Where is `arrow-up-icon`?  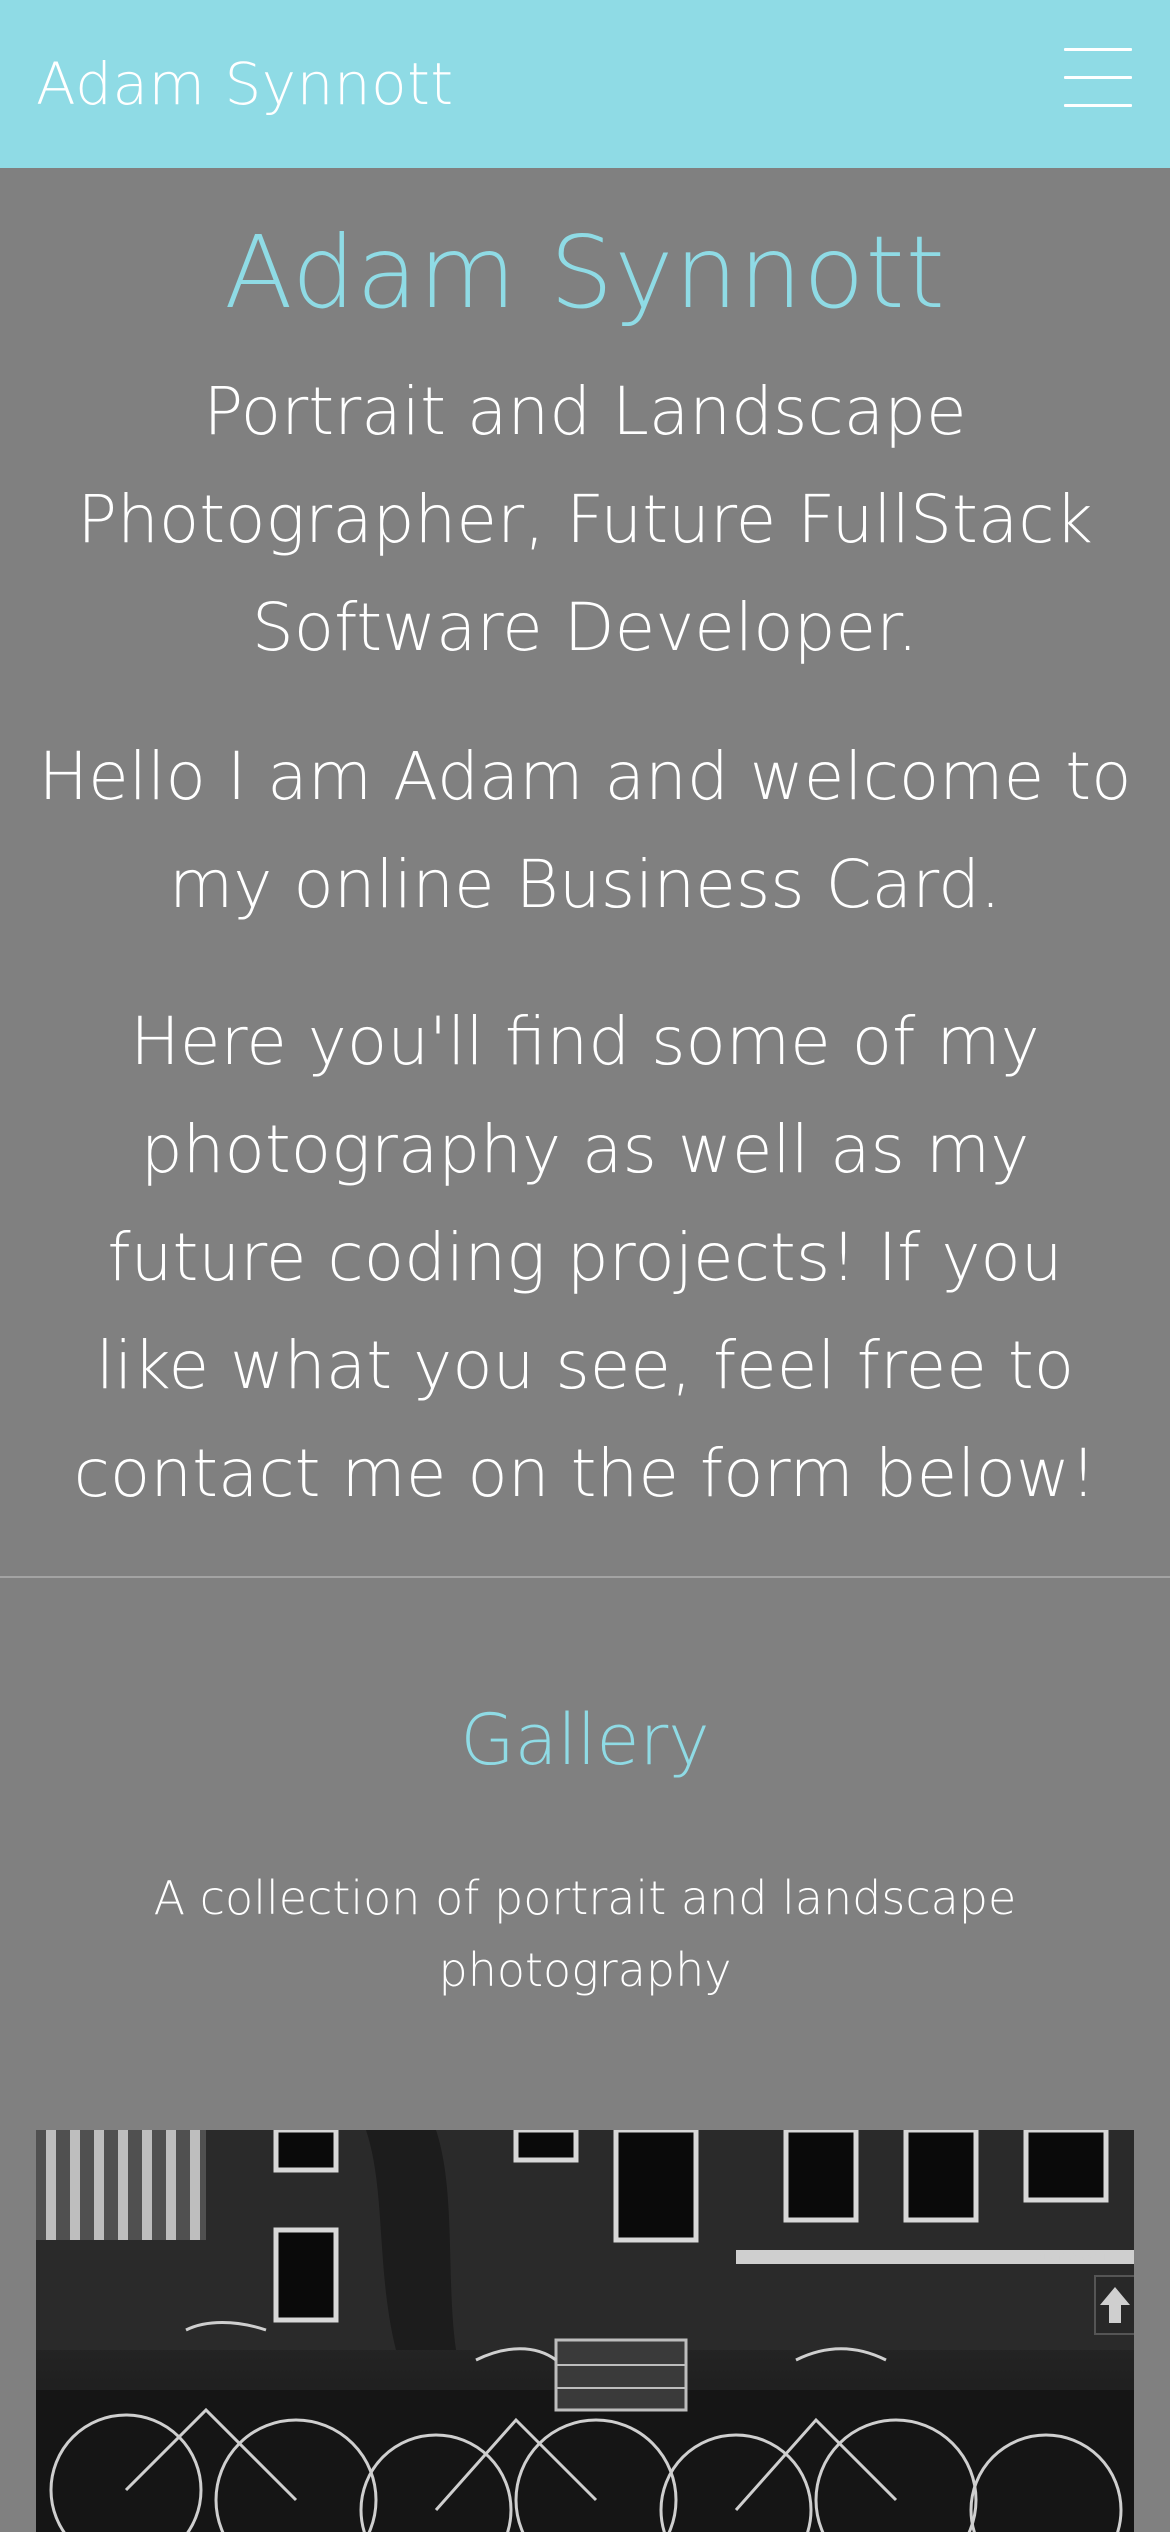
arrow-up-icon is located at coordinates (1115, 2305).